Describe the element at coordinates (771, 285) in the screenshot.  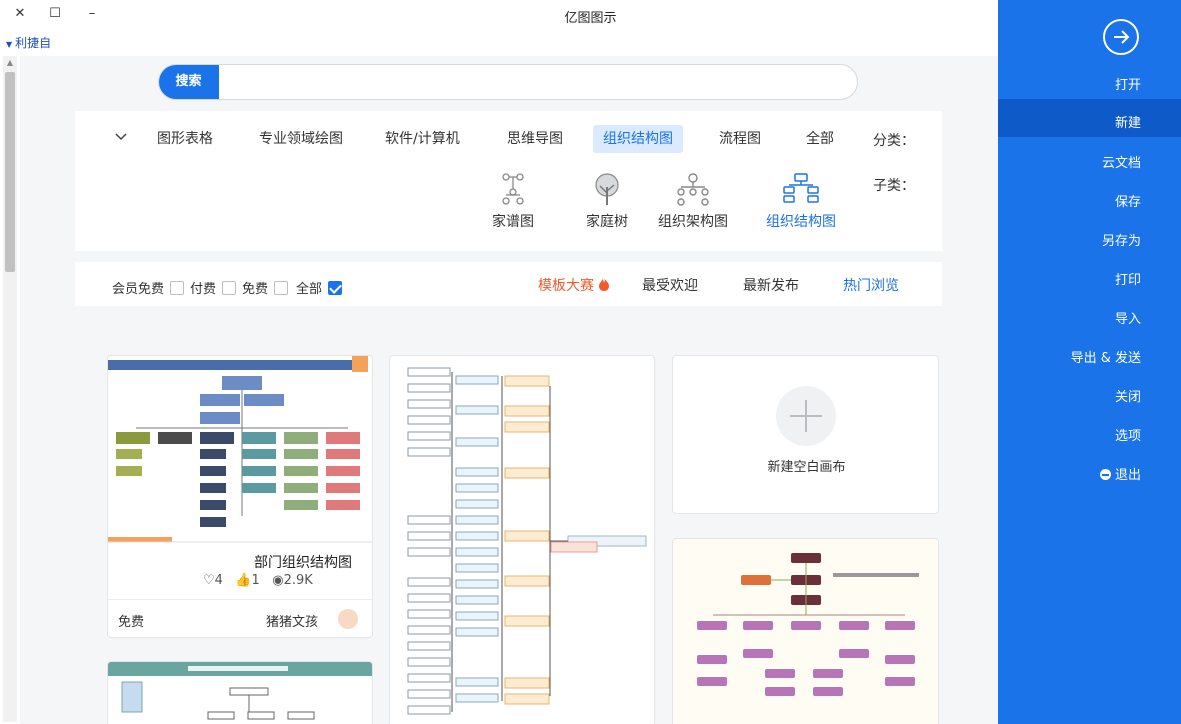
I see `sort-newest: 最新发布` at that location.